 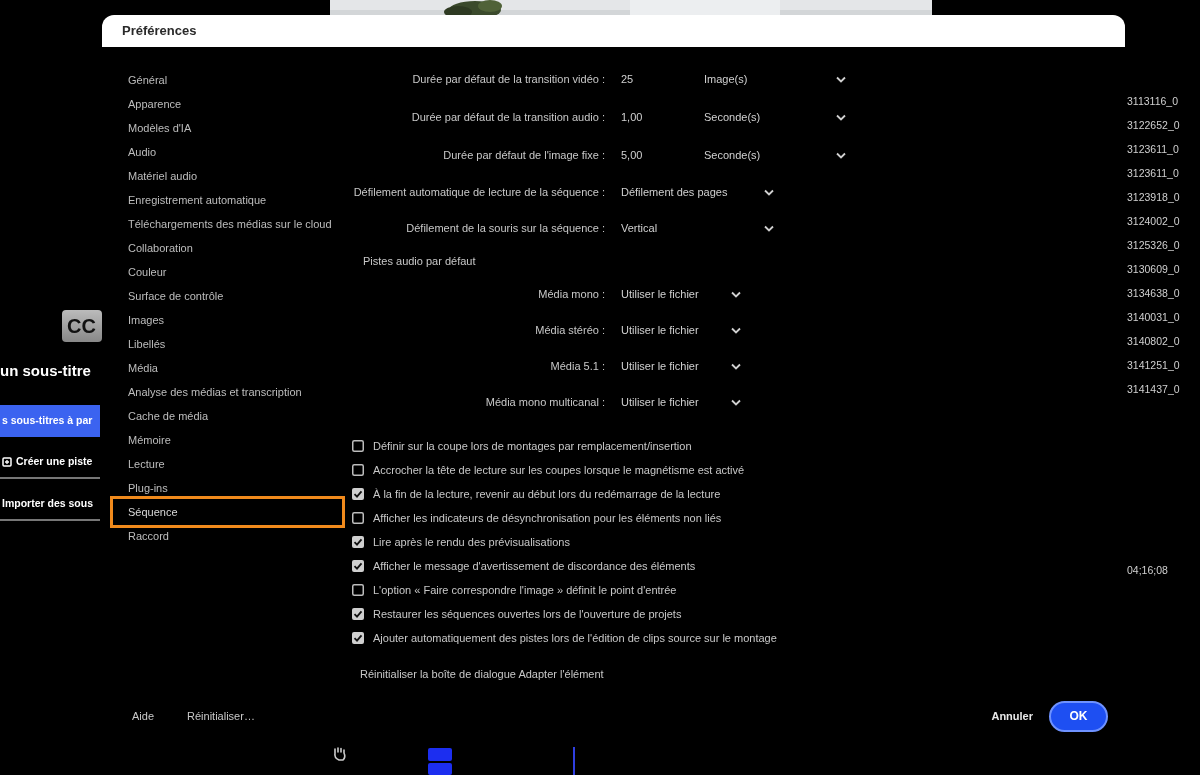 What do you see at coordinates (50, 462) in the screenshot?
I see `panel-button: Créer une piste` at bounding box center [50, 462].